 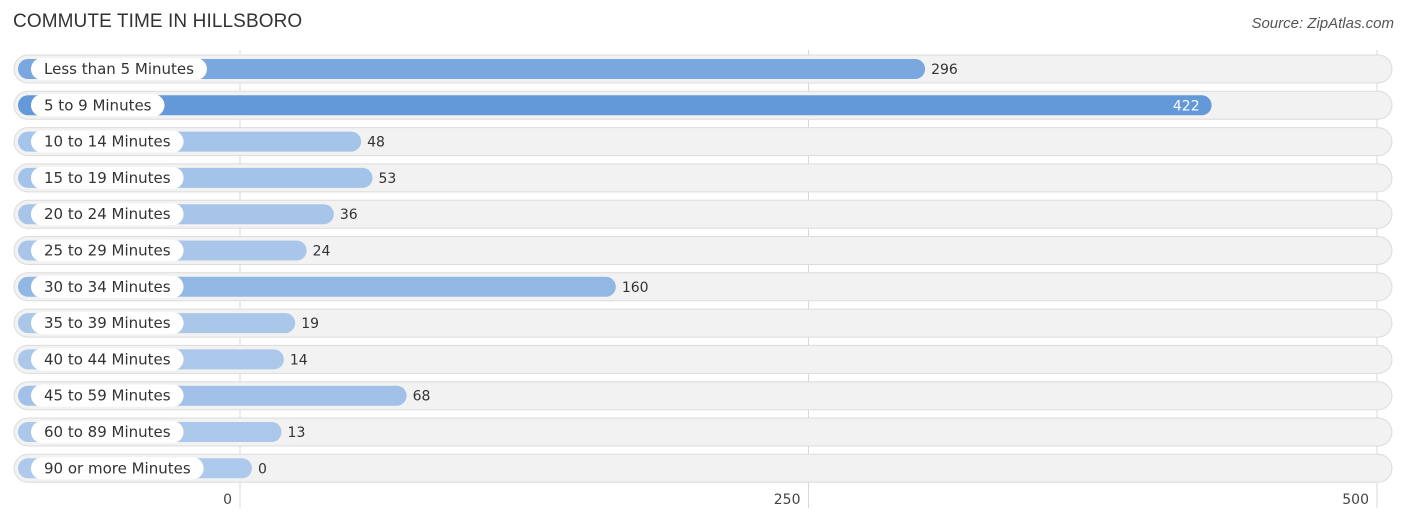 I want to click on bar-row: 20 to 24 Minutes 36, so click(x=703, y=214).